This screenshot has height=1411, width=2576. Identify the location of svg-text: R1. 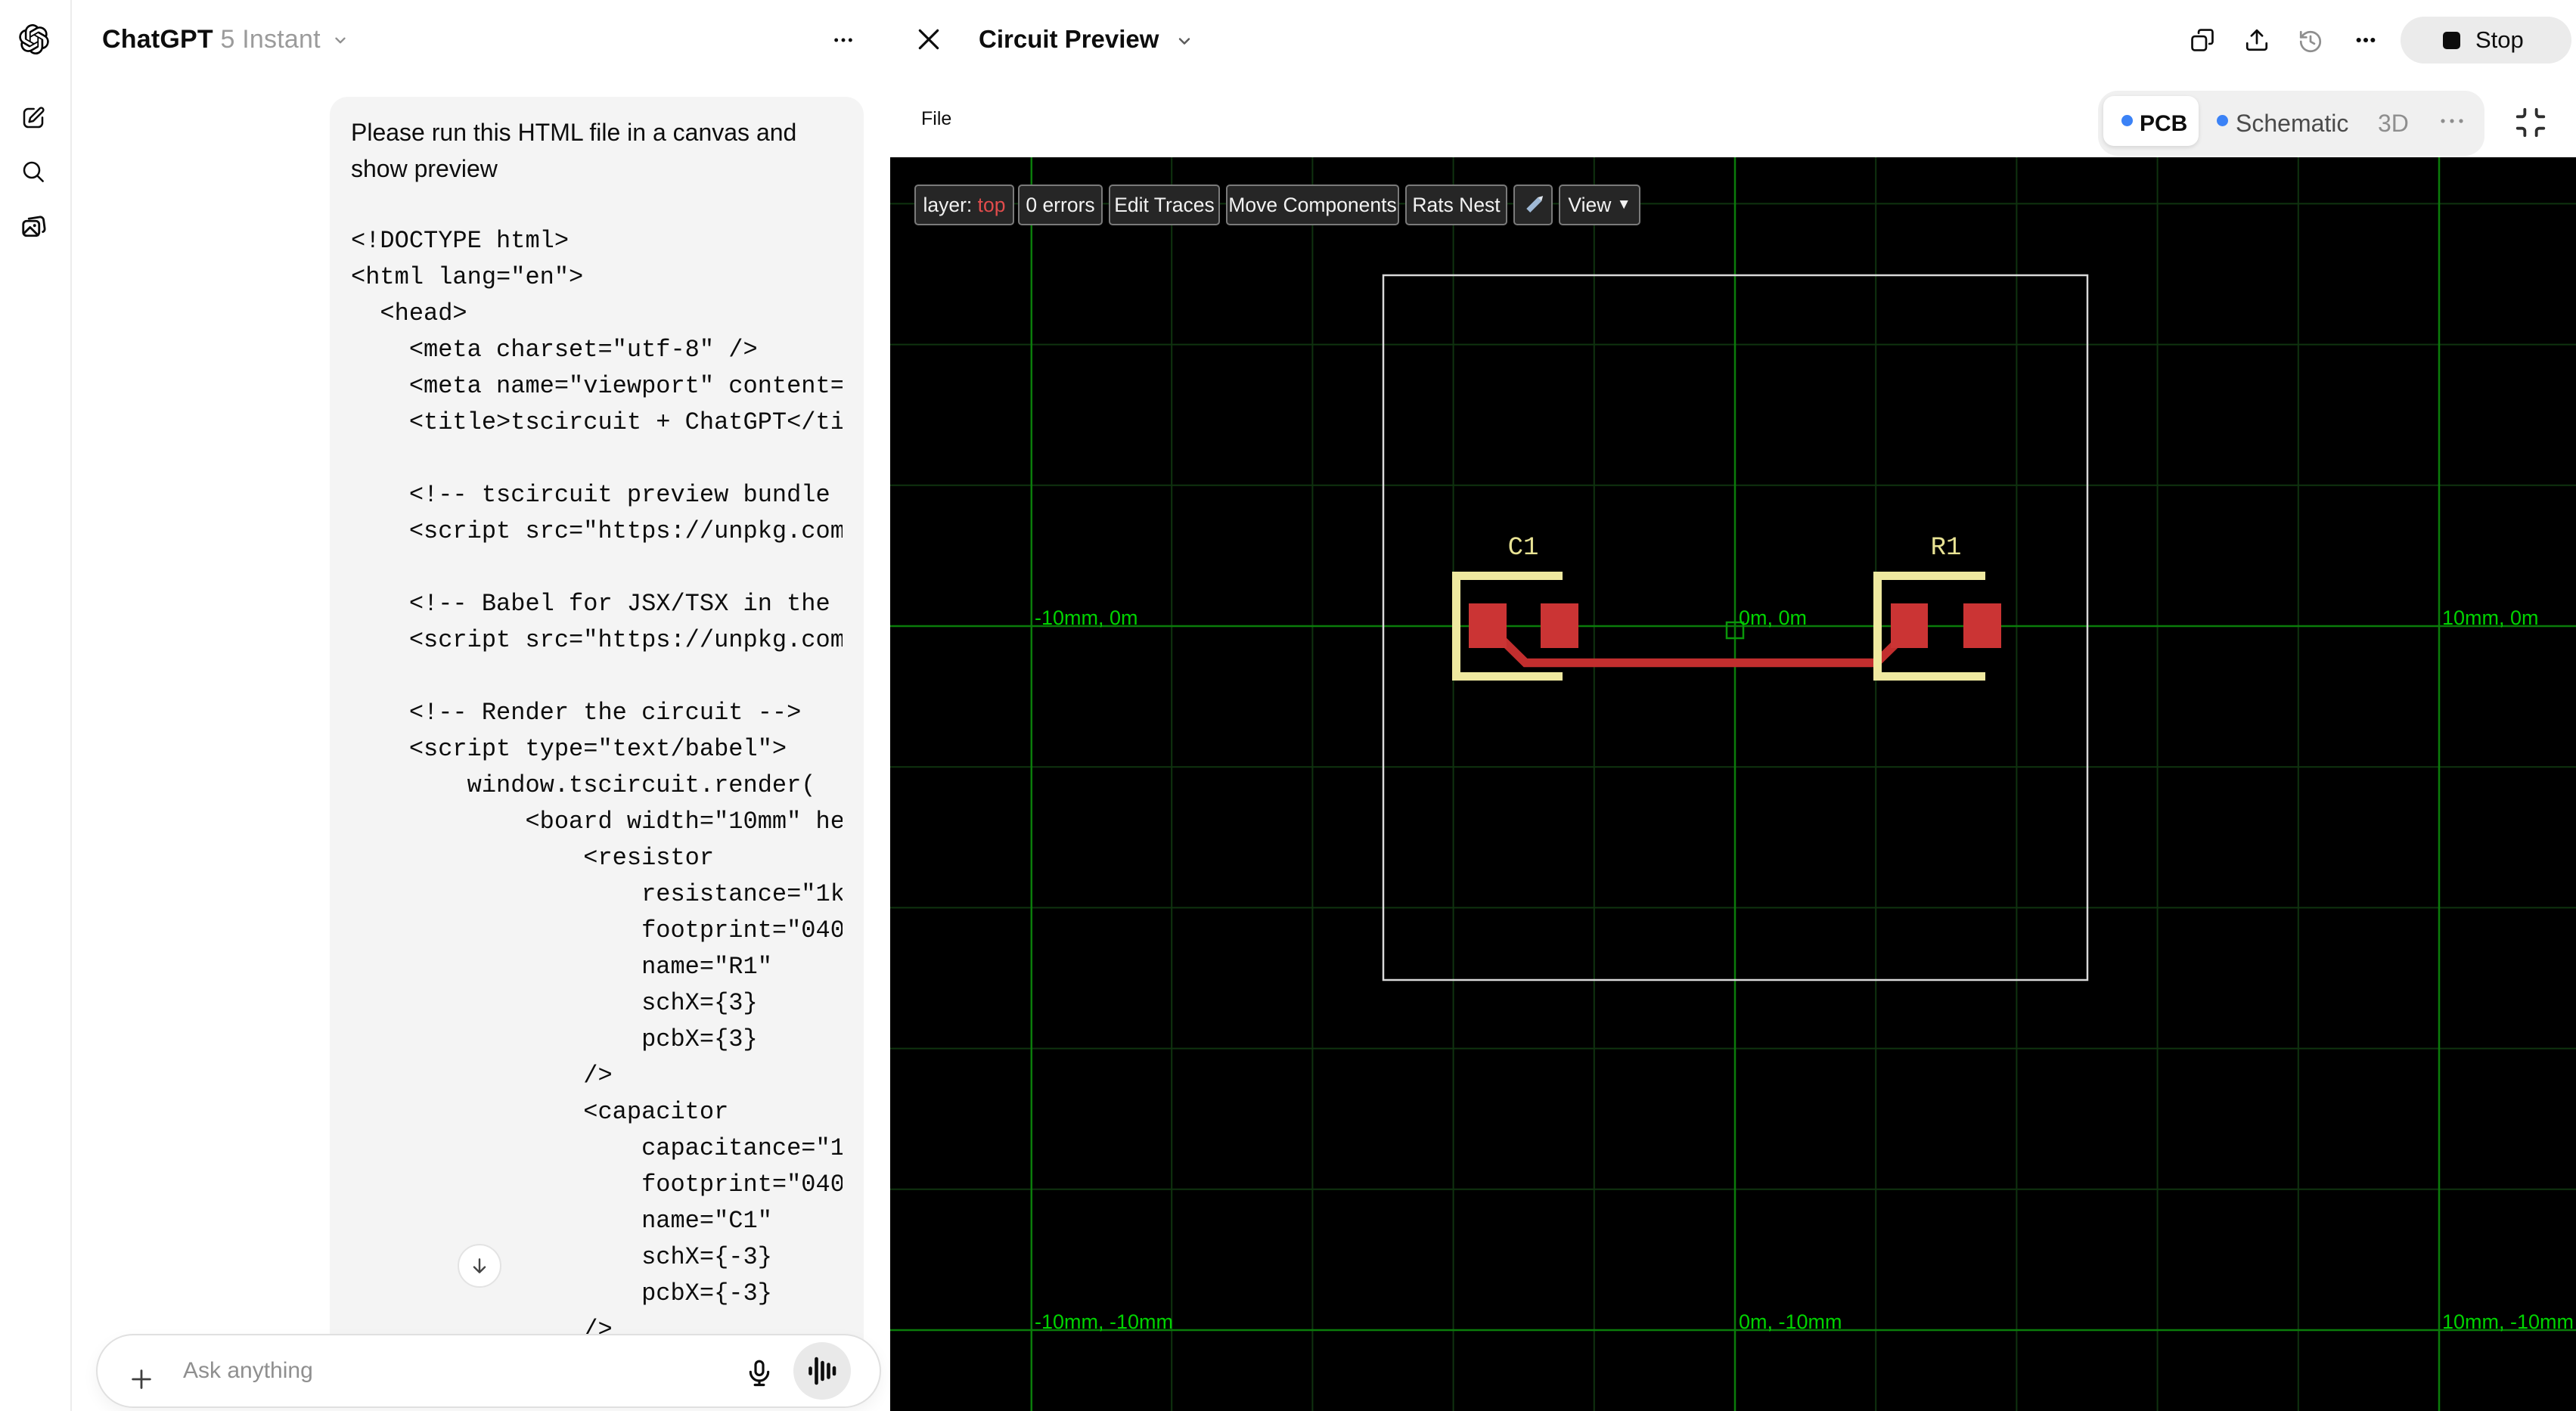
(1946, 548).